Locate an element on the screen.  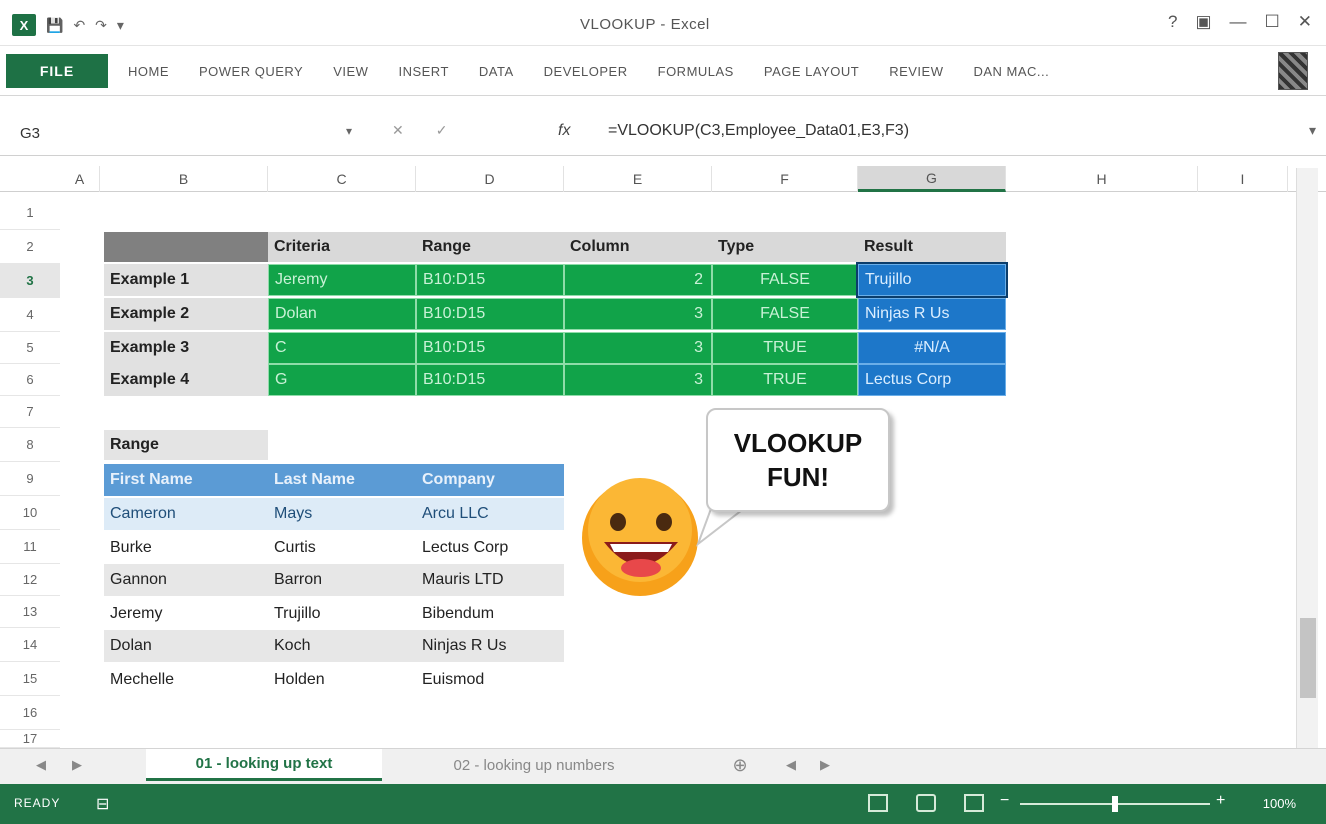
maximize-icon: ☐ is located at coordinates (1272, 22).